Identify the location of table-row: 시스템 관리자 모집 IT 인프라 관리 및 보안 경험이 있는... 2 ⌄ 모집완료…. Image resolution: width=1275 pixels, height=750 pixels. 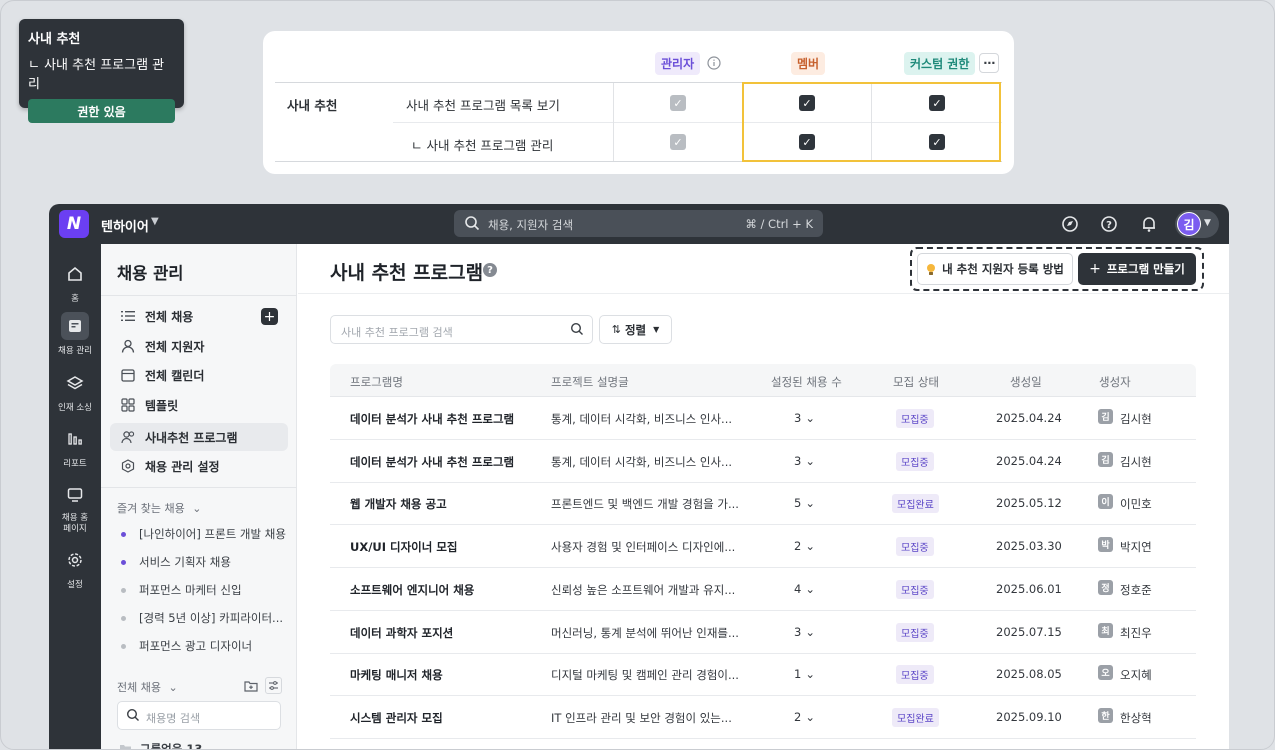
(763, 717).